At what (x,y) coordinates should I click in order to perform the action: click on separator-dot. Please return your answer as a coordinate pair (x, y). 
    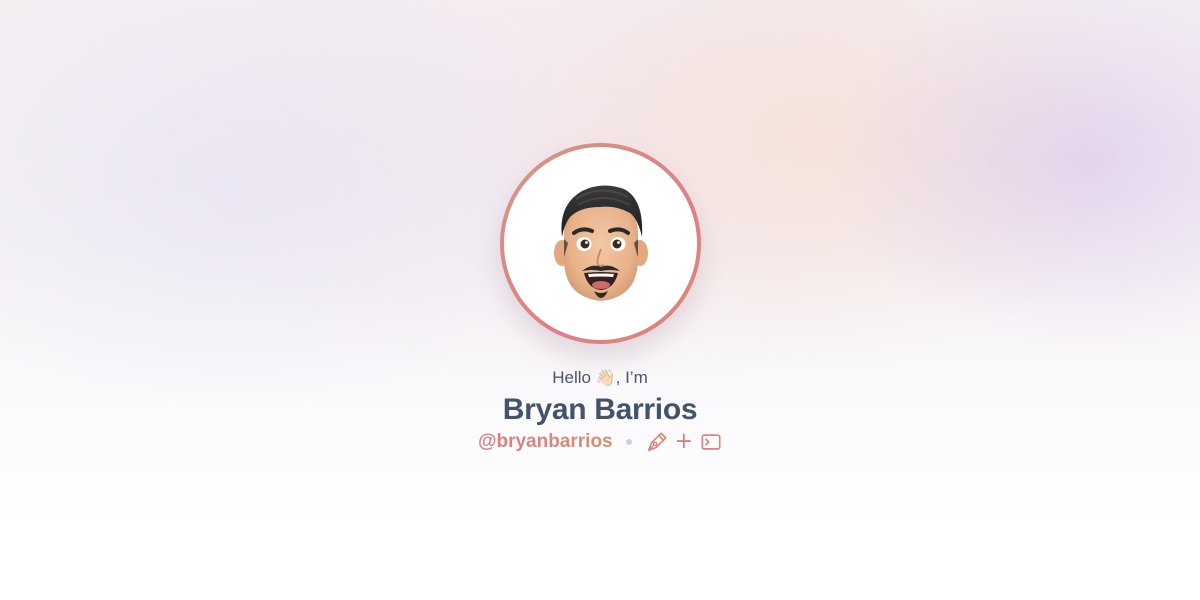
    Looking at the image, I should click on (628, 442).